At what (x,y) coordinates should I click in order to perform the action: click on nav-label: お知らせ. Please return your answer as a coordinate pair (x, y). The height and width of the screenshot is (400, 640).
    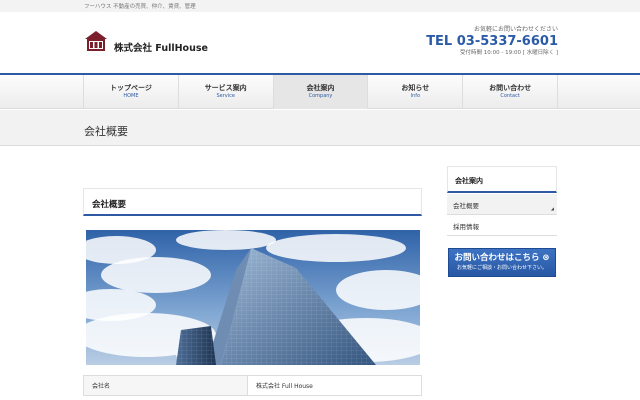
    Looking at the image, I should click on (415, 88).